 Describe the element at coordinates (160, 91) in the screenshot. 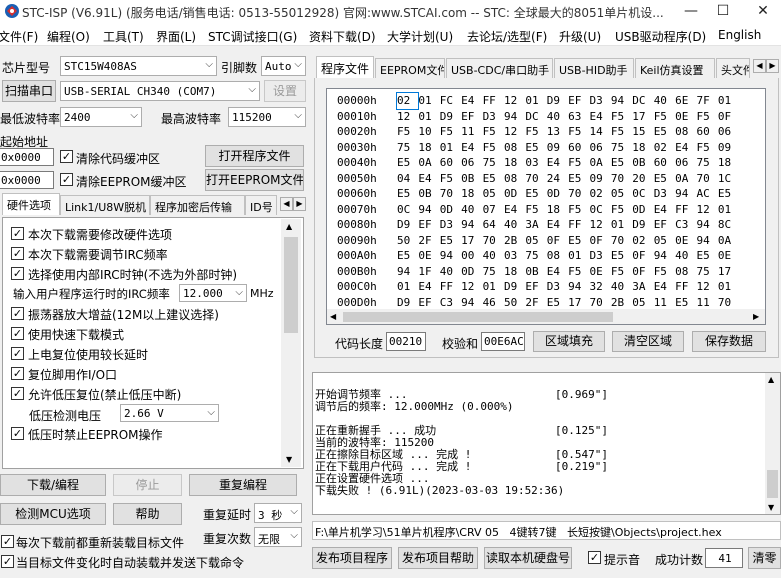

I see `serial-port-select: USB-SERIAL CH340 (COM7) ⌵` at that location.